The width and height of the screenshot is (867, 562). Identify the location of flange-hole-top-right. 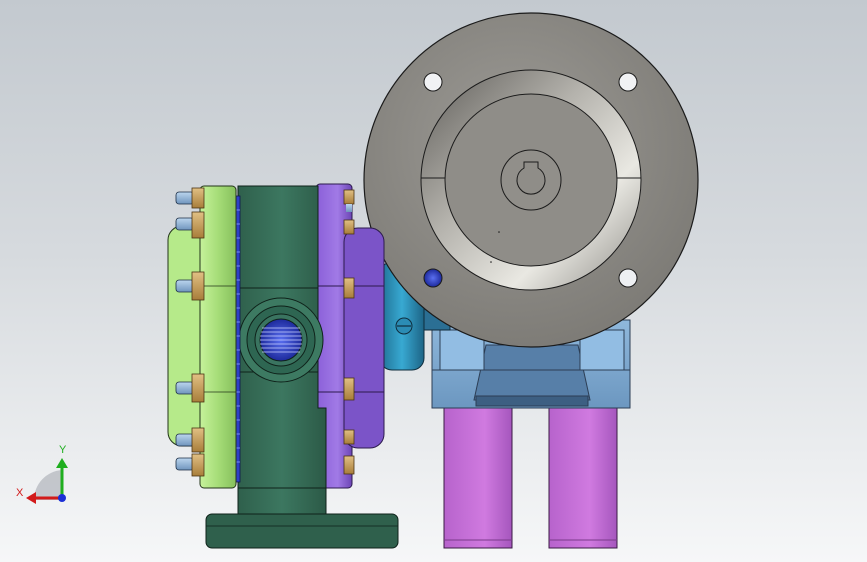
(628, 82).